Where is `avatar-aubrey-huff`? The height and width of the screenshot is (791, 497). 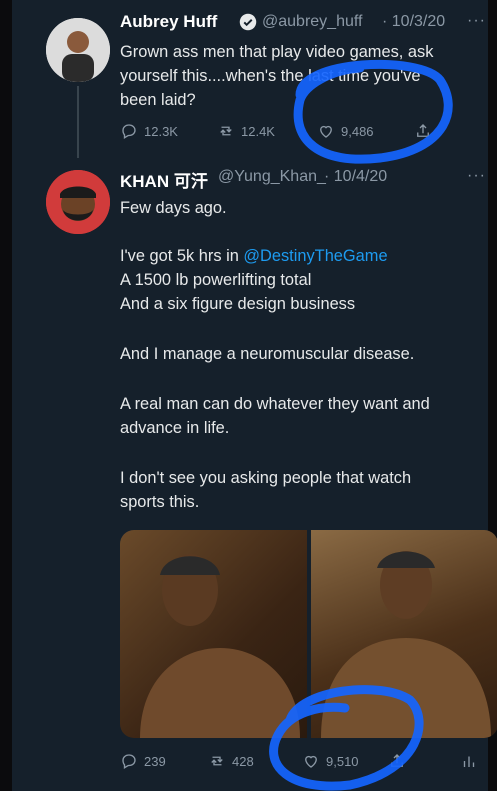 avatar-aubrey-huff is located at coordinates (78, 50).